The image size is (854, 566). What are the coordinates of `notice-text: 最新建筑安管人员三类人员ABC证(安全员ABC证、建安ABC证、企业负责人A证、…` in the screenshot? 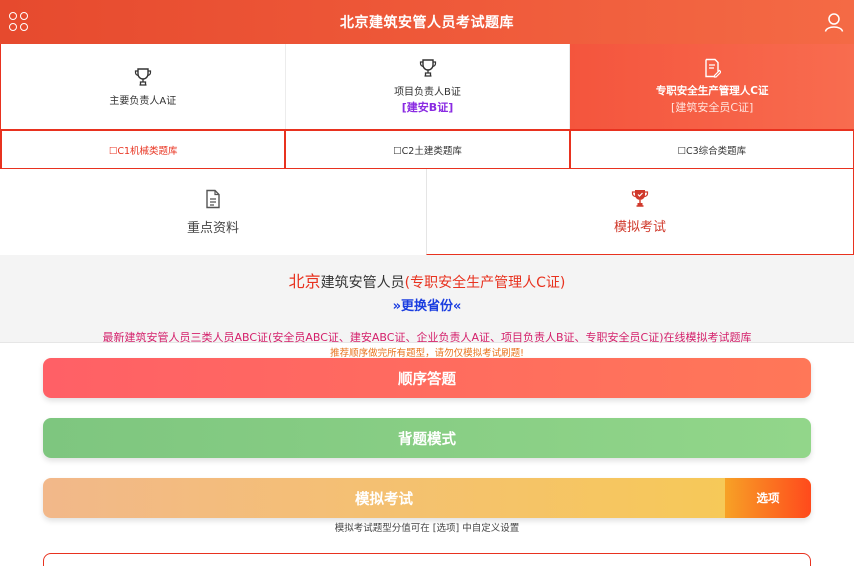 It's located at (427, 337).